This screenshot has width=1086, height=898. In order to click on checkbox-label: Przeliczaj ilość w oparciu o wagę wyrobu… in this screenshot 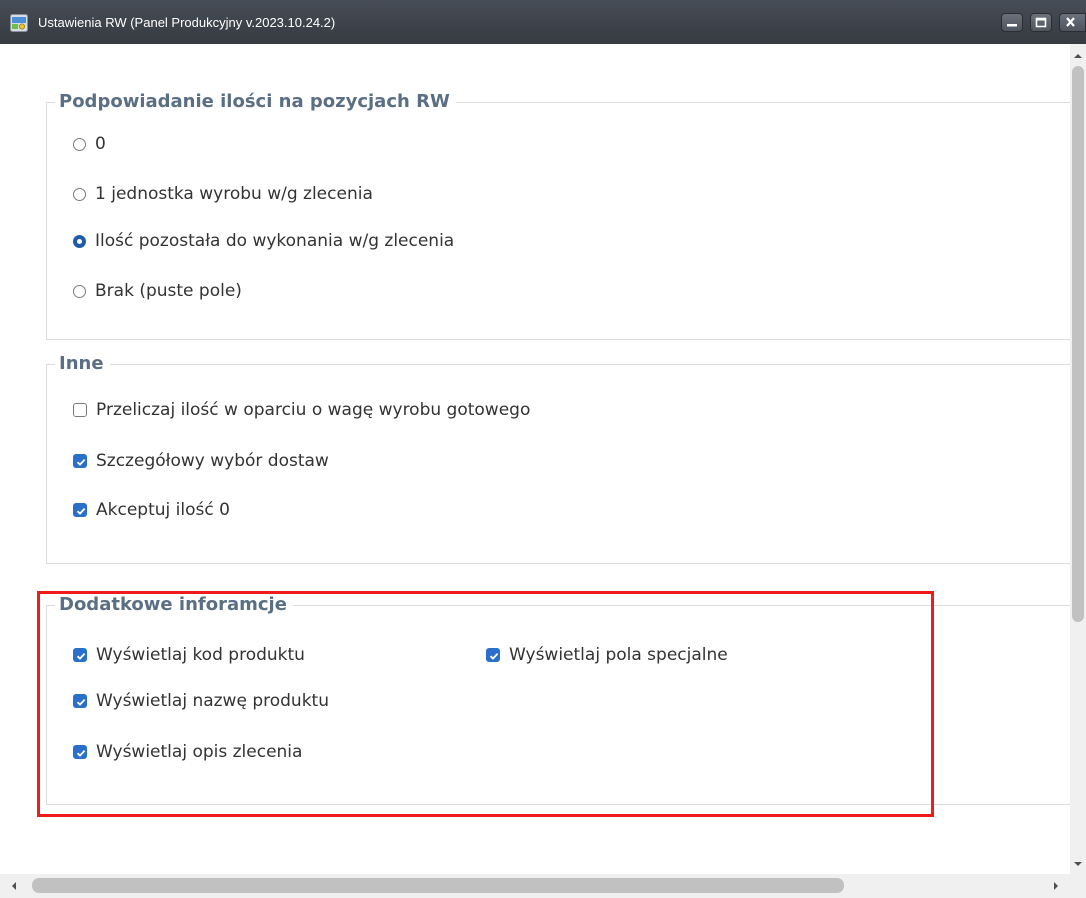, I will do `click(313, 410)`.